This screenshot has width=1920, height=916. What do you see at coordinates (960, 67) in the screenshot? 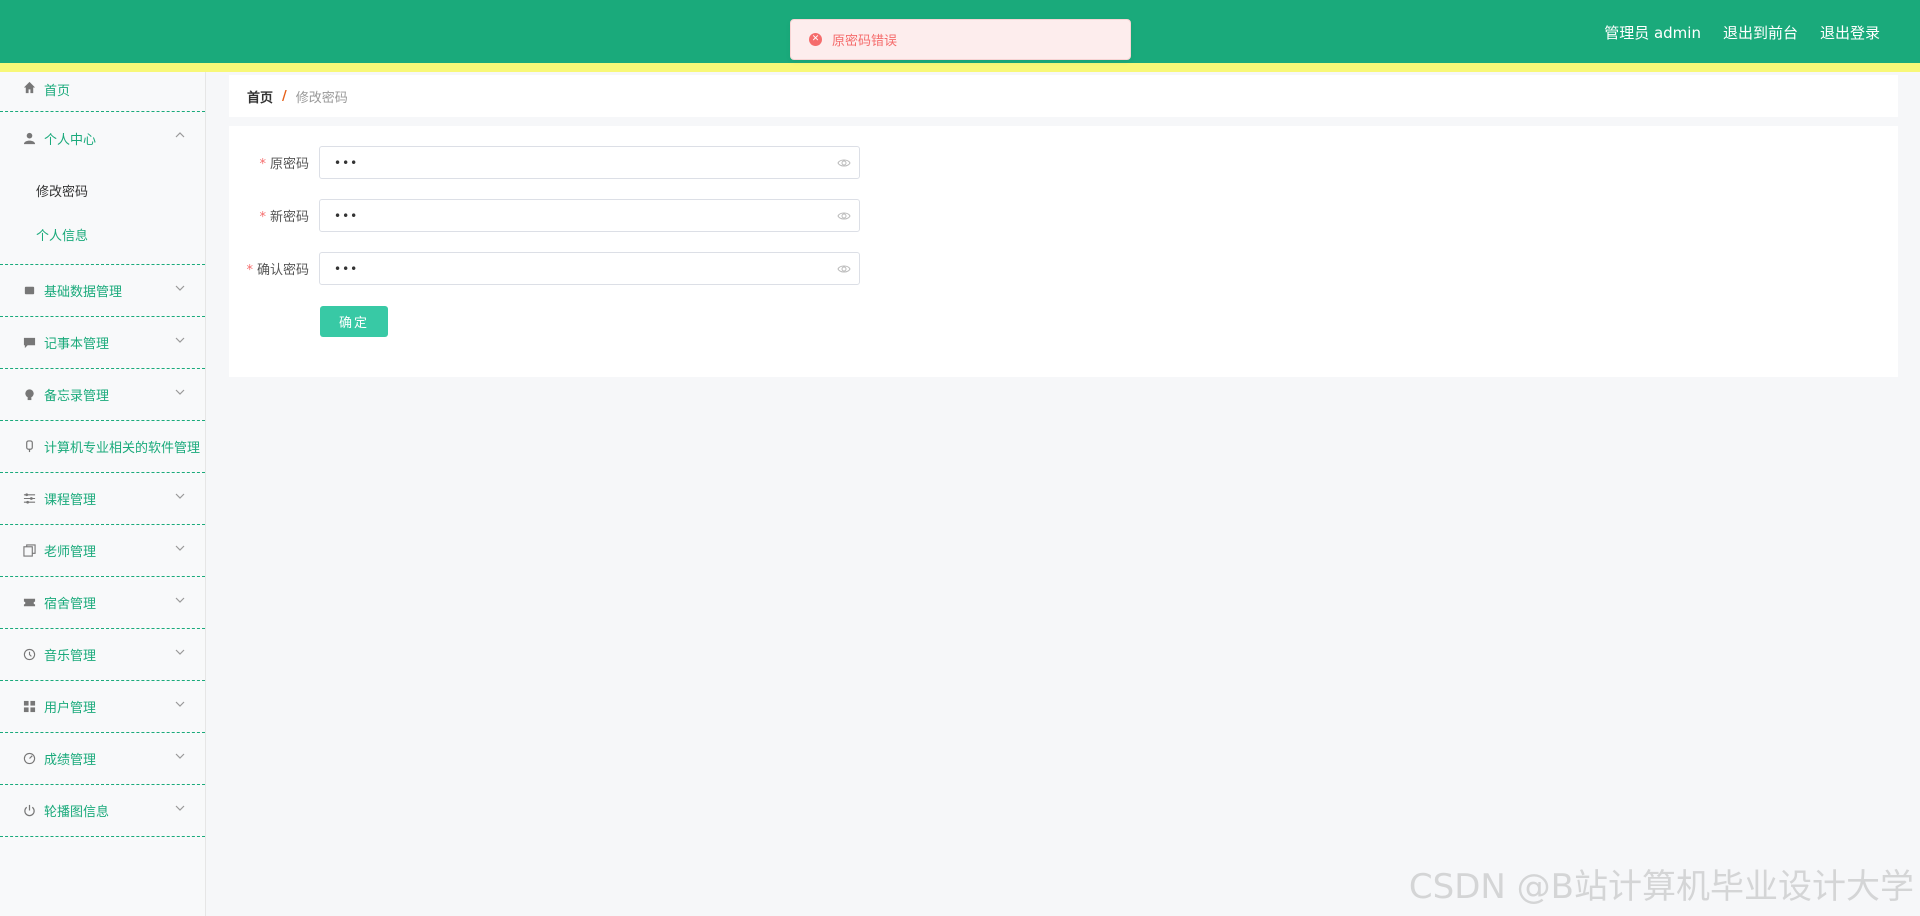
I see `header-stripe` at bounding box center [960, 67].